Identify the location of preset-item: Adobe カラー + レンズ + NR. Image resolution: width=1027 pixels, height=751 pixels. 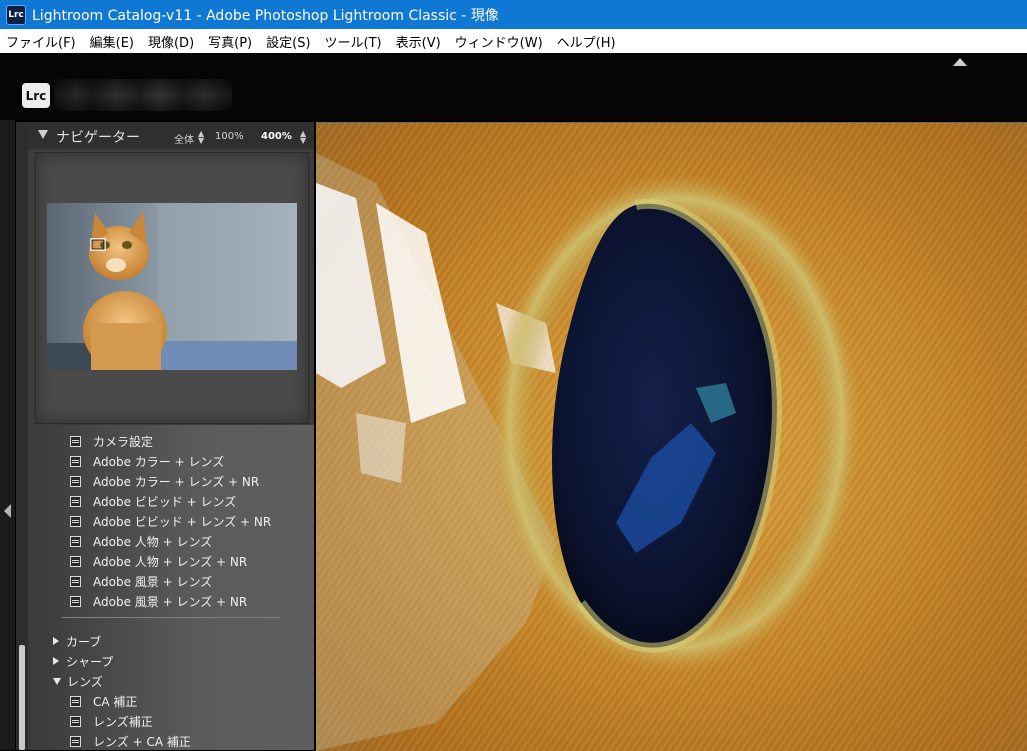
(164, 481).